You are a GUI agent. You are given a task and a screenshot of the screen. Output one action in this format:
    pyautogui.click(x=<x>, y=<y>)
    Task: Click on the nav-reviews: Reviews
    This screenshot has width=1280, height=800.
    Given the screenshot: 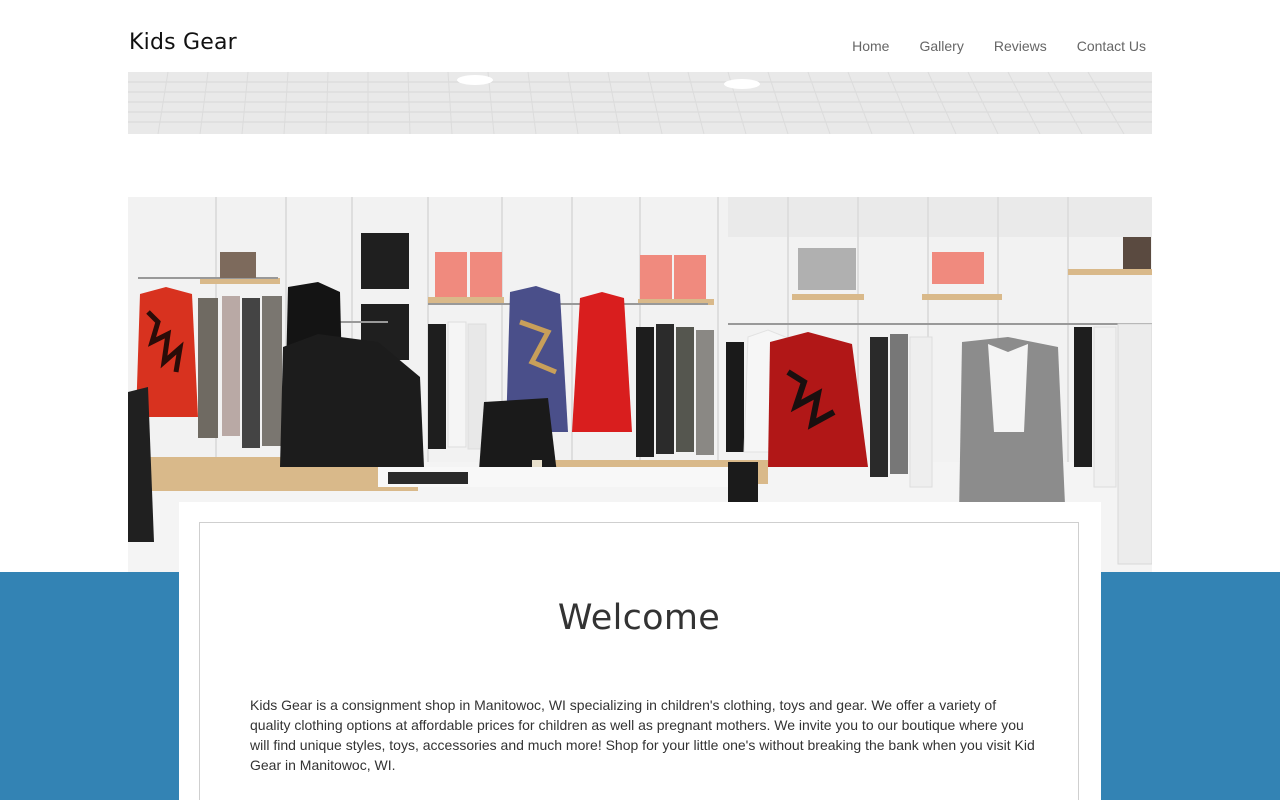 What is the action you would take?
    pyautogui.click(x=1020, y=46)
    